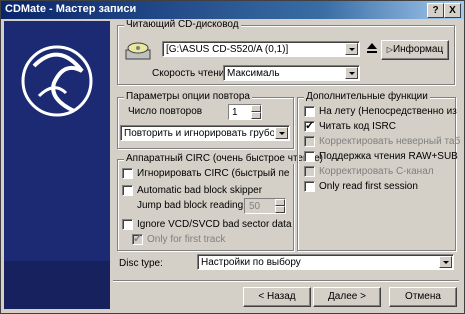 The width and height of the screenshot is (465, 314). I want to click on fix-c-channel-label: Корректировать С-канал, so click(376, 171).